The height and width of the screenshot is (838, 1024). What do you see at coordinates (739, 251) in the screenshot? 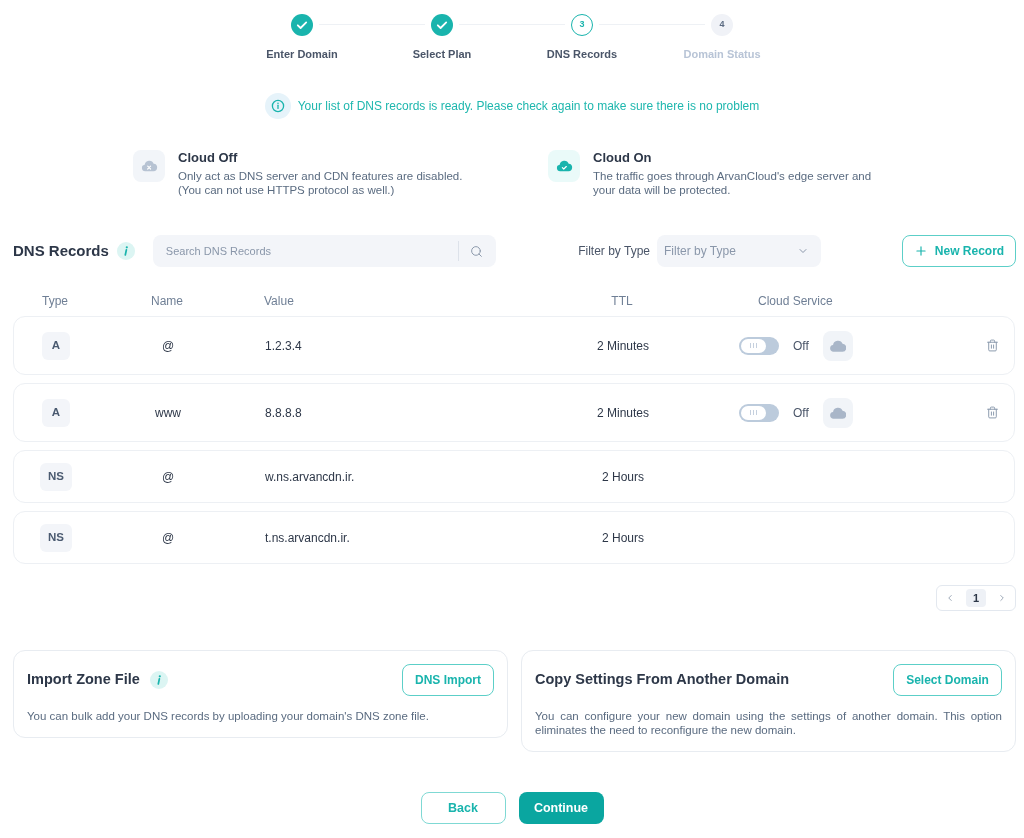
I see `filter-select: Filter by Type` at bounding box center [739, 251].